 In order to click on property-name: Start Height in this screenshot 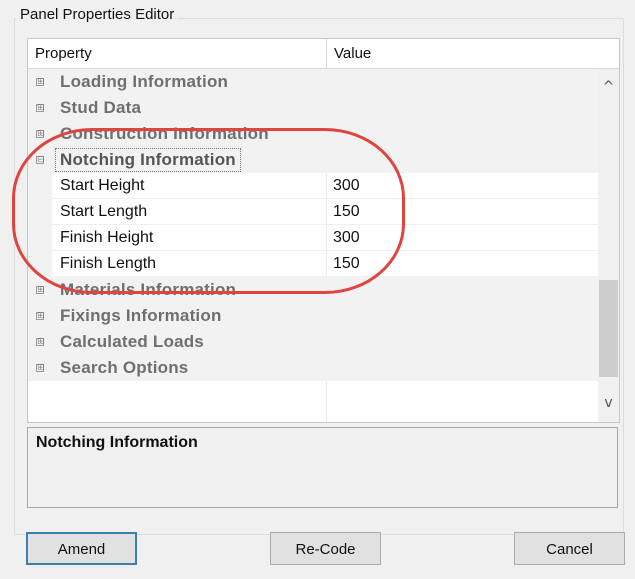, I will do `click(102, 185)`.